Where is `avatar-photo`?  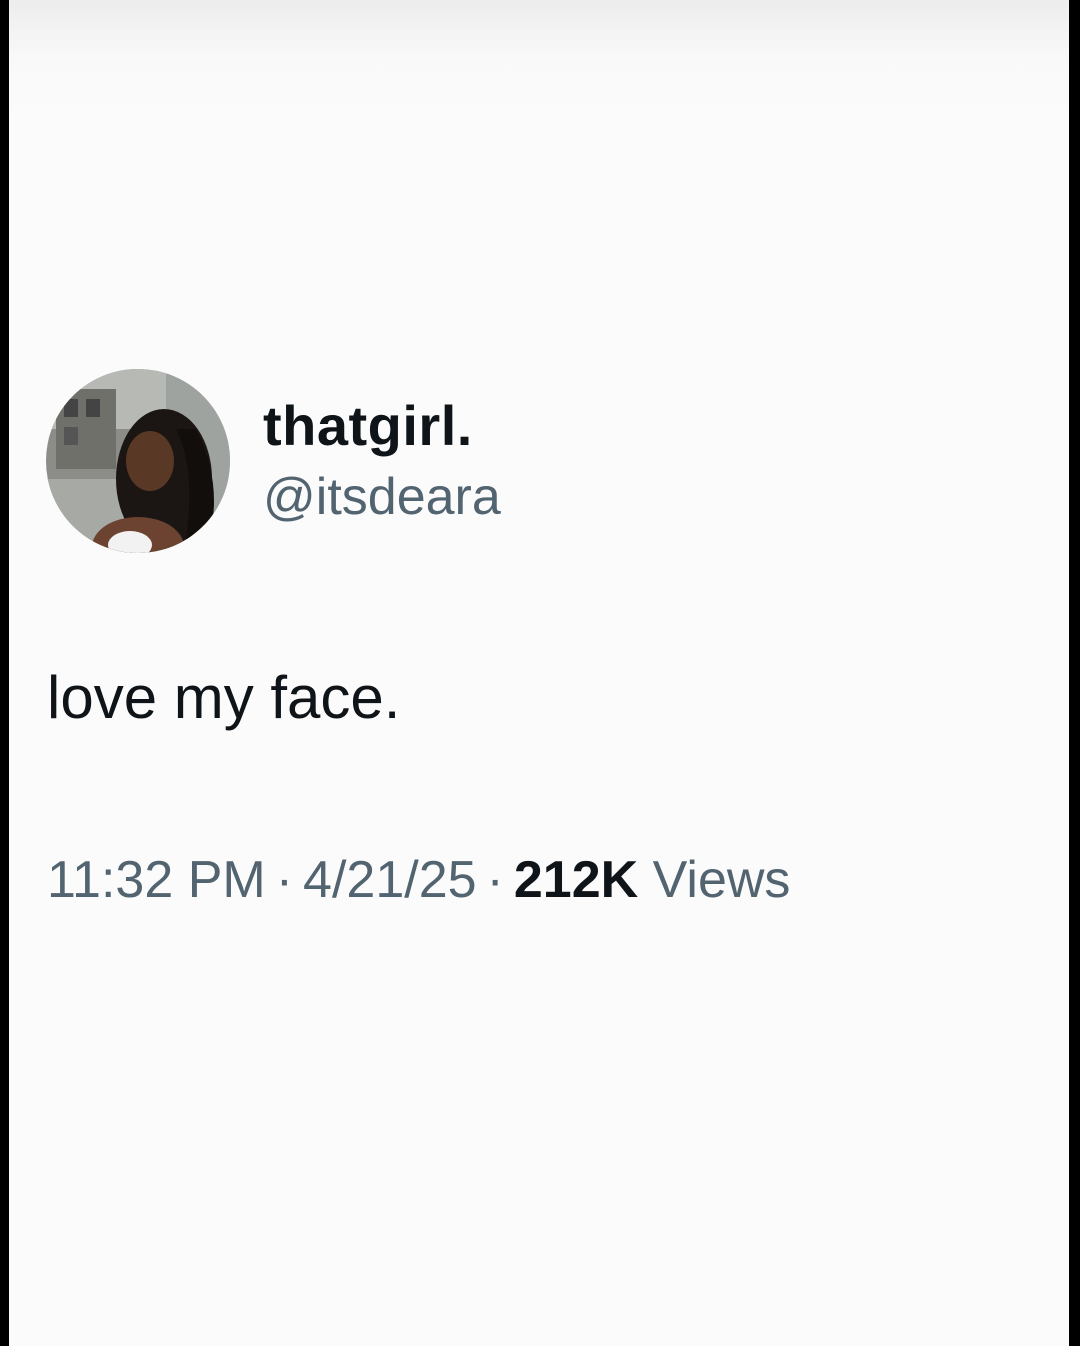 avatar-photo is located at coordinates (138, 461).